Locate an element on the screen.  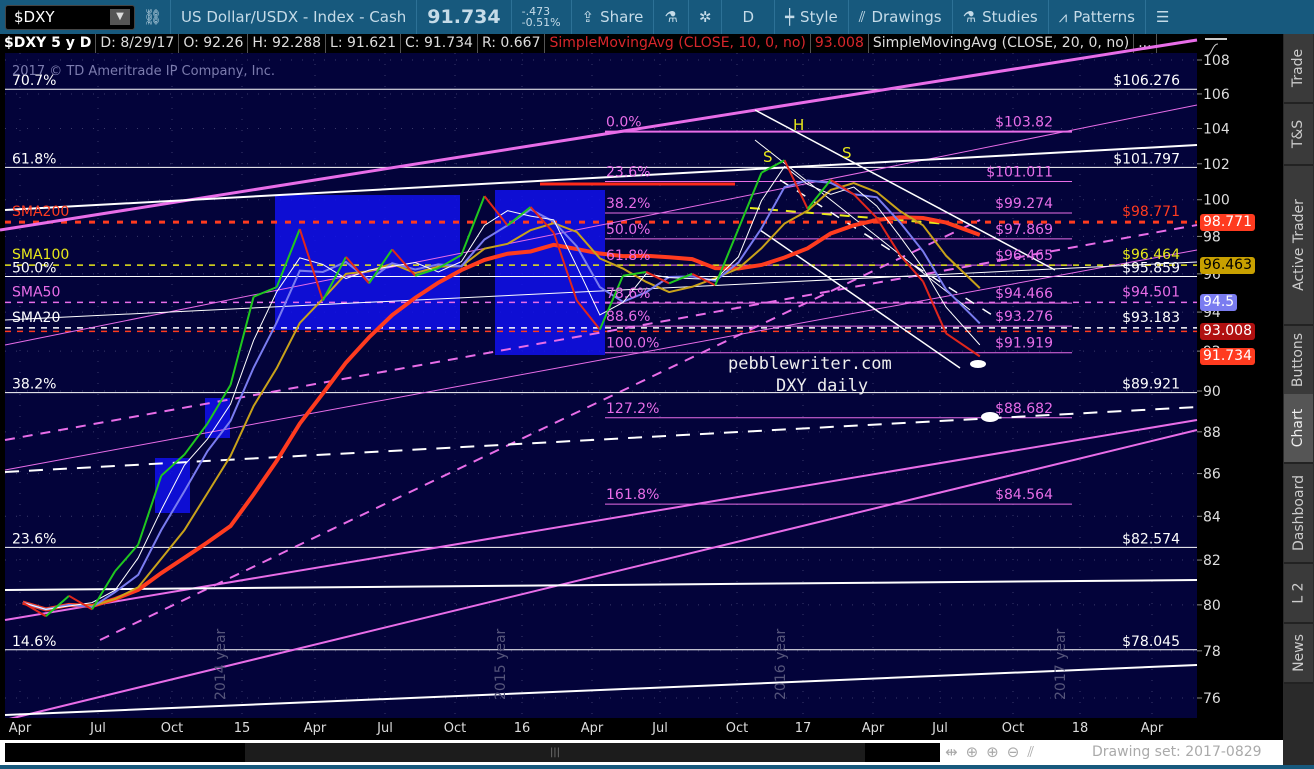
side-tab-label: Dashboard is located at coordinates (1298, 513).